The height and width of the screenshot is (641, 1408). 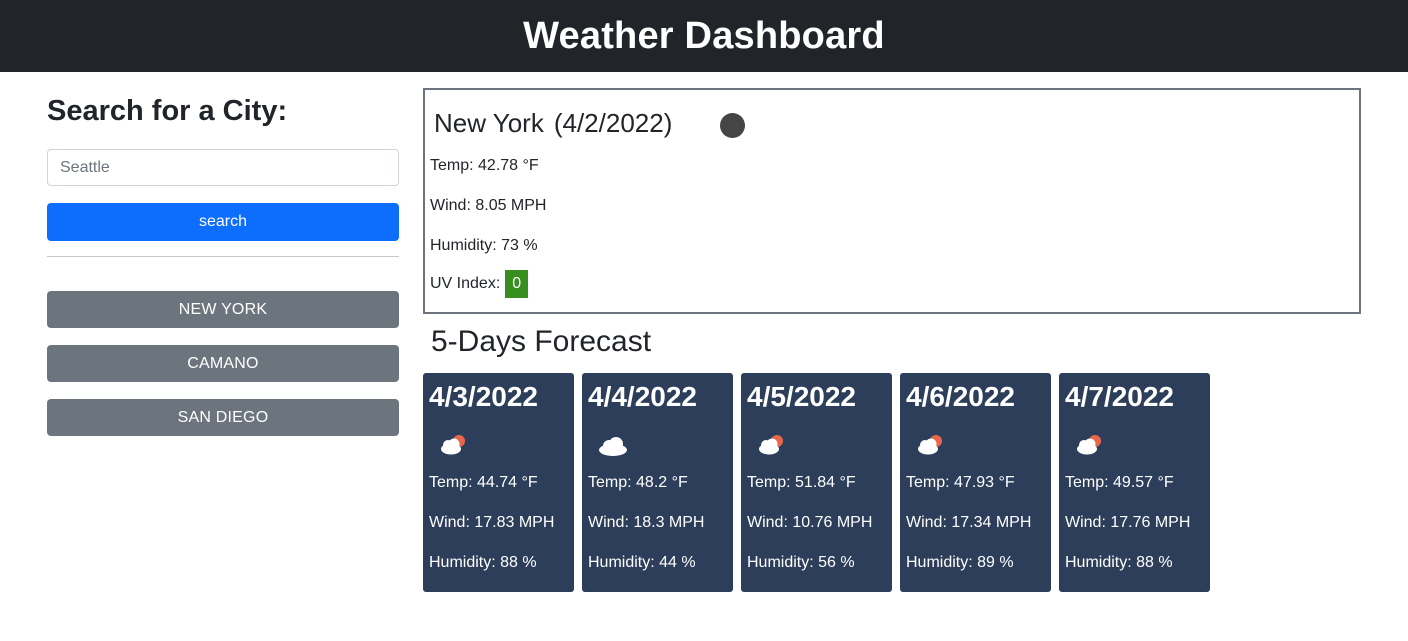 What do you see at coordinates (223, 222) in the screenshot?
I see `search-button: search` at bounding box center [223, 222].